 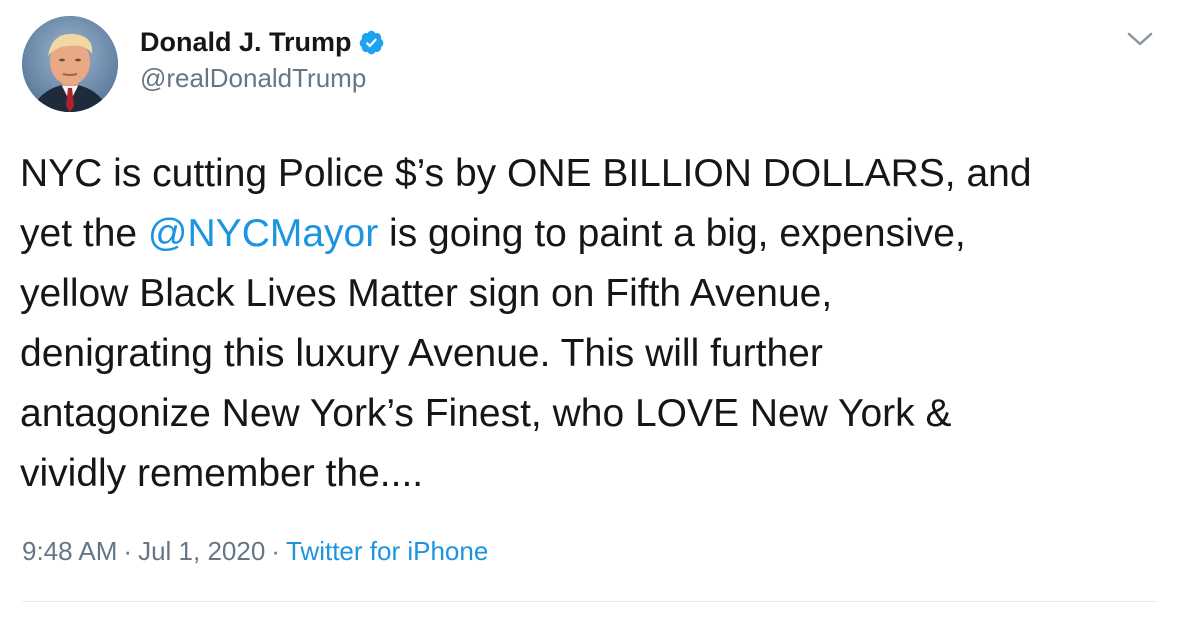 I want to click on tweet-meta: 9:48 AM · Jul 1, 2020 · Twitter for iPhone, so click(x=255, y=551).